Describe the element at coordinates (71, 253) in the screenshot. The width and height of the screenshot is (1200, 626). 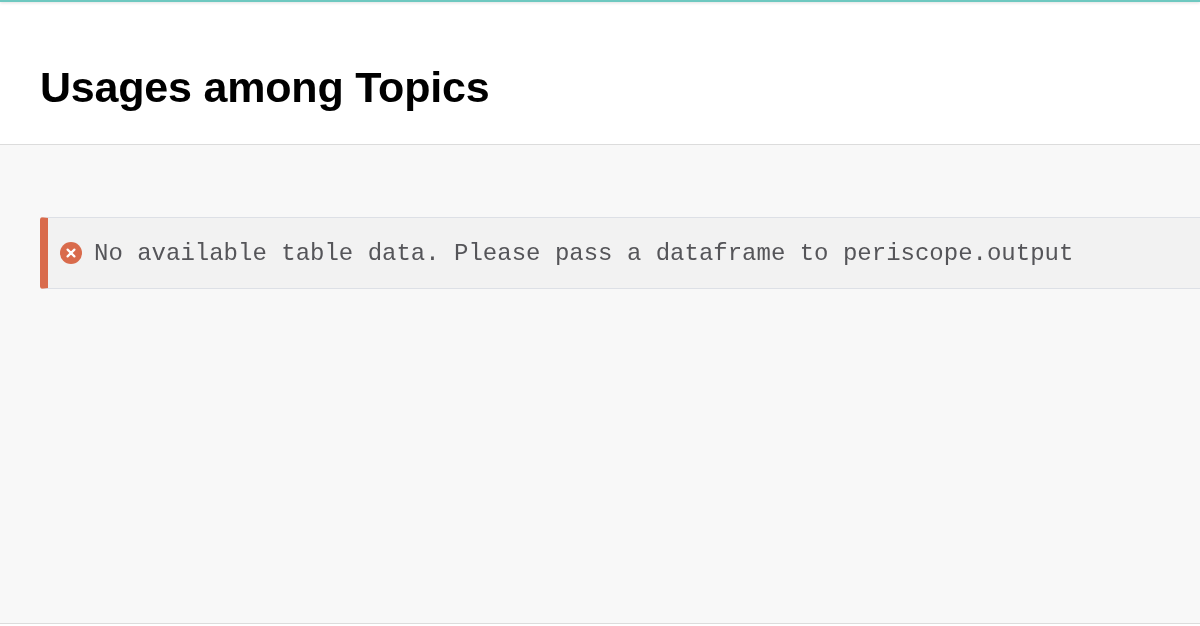
I see `error-icon` at that location.